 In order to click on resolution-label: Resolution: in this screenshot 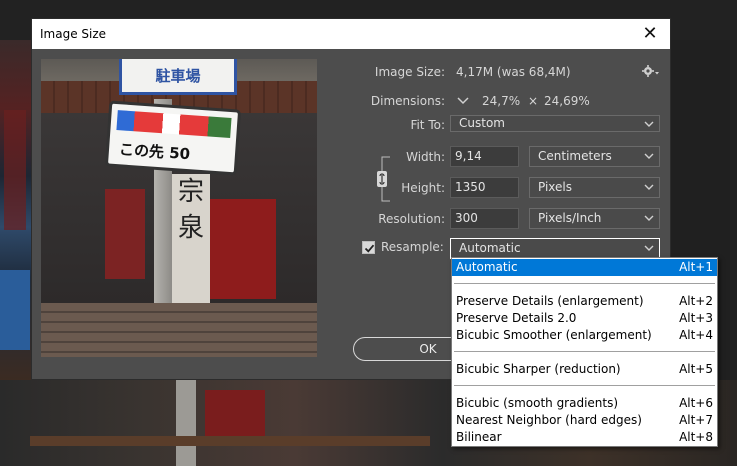, I will do `click(411, 219)`.